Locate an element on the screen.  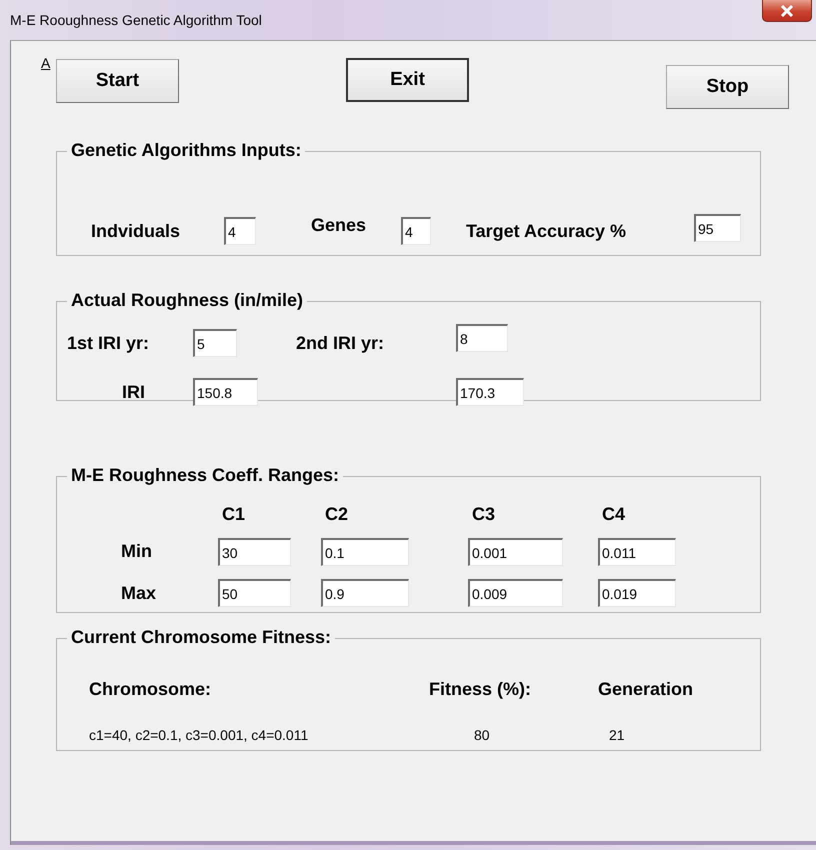
row-label: Min is located at coordinates (137, 551).